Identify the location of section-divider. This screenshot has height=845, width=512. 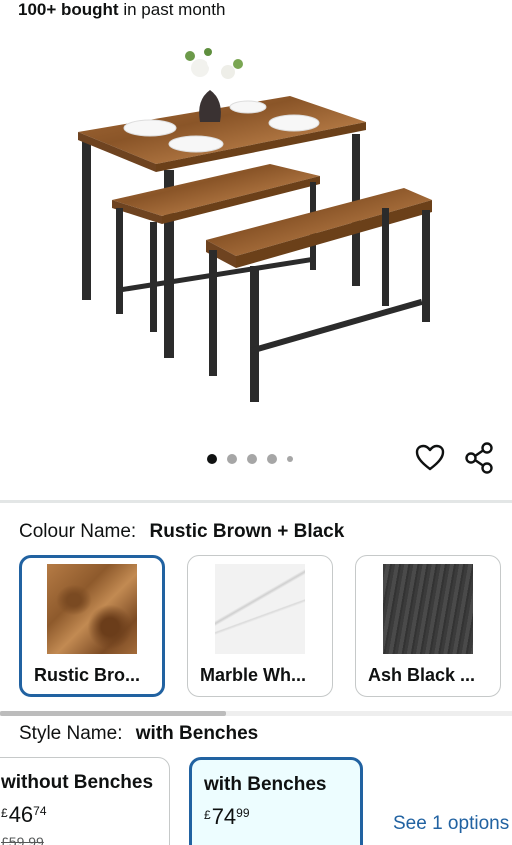
(256, 501).